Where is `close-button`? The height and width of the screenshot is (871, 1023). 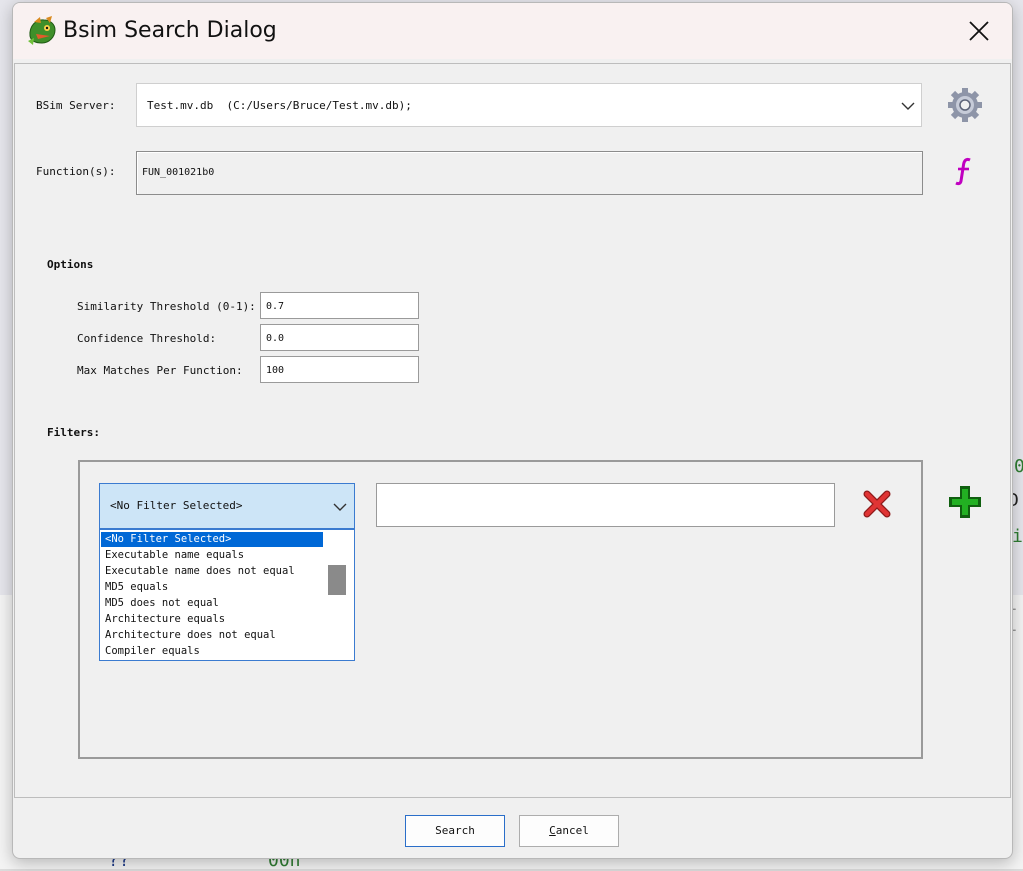 close-button is located at coordinates (979, 31).